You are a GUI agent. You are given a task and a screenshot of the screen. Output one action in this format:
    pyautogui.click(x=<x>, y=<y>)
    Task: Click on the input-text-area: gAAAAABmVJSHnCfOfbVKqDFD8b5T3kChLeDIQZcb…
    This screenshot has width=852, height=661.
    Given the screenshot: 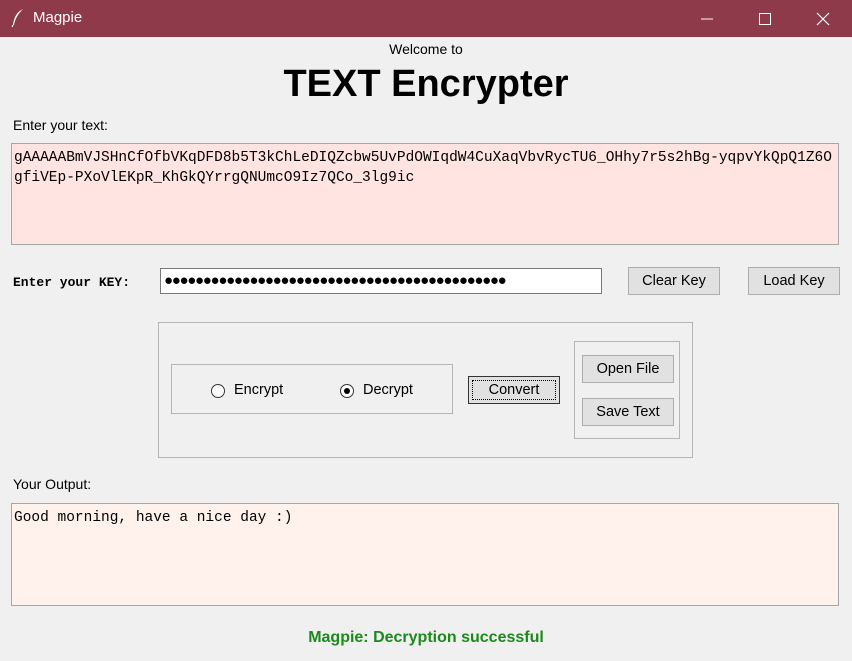 What is the action you would take?
    pyautogui.click(x=425, y=194)
    